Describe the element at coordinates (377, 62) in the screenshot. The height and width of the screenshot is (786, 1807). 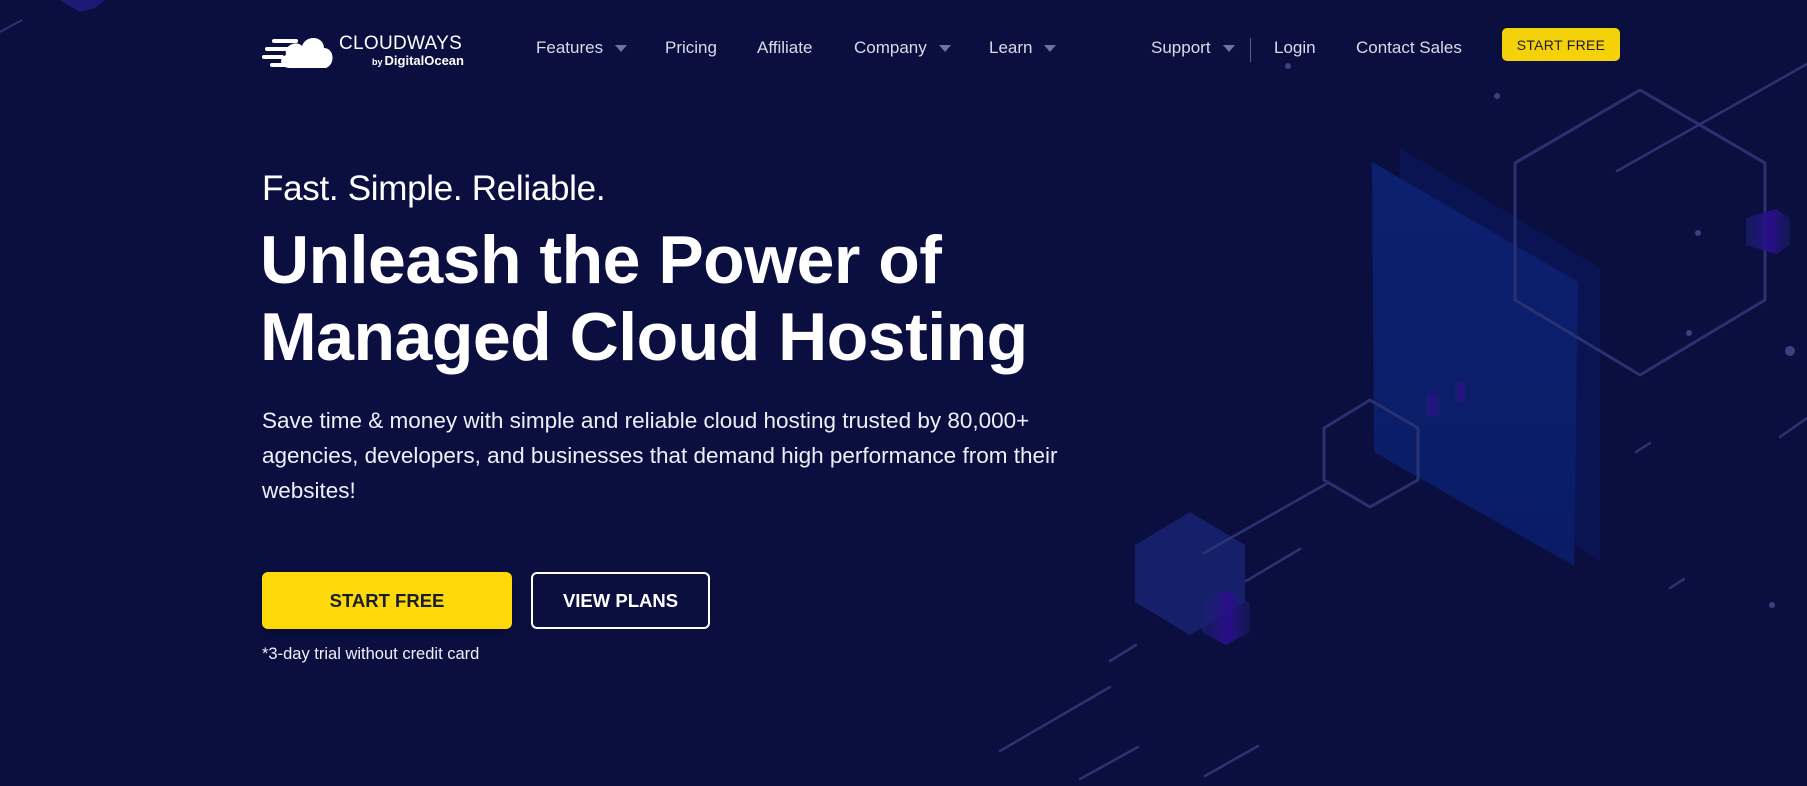
I see `brand-by: by` at that location.